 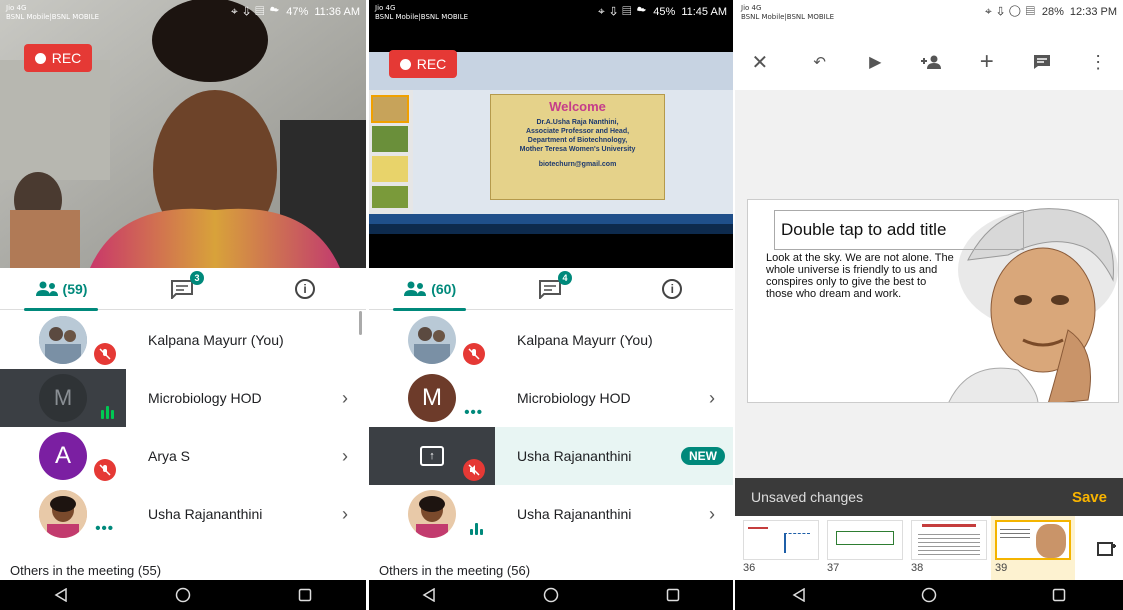 I want to click on tab-people: (60), so click(x=429, y=289).